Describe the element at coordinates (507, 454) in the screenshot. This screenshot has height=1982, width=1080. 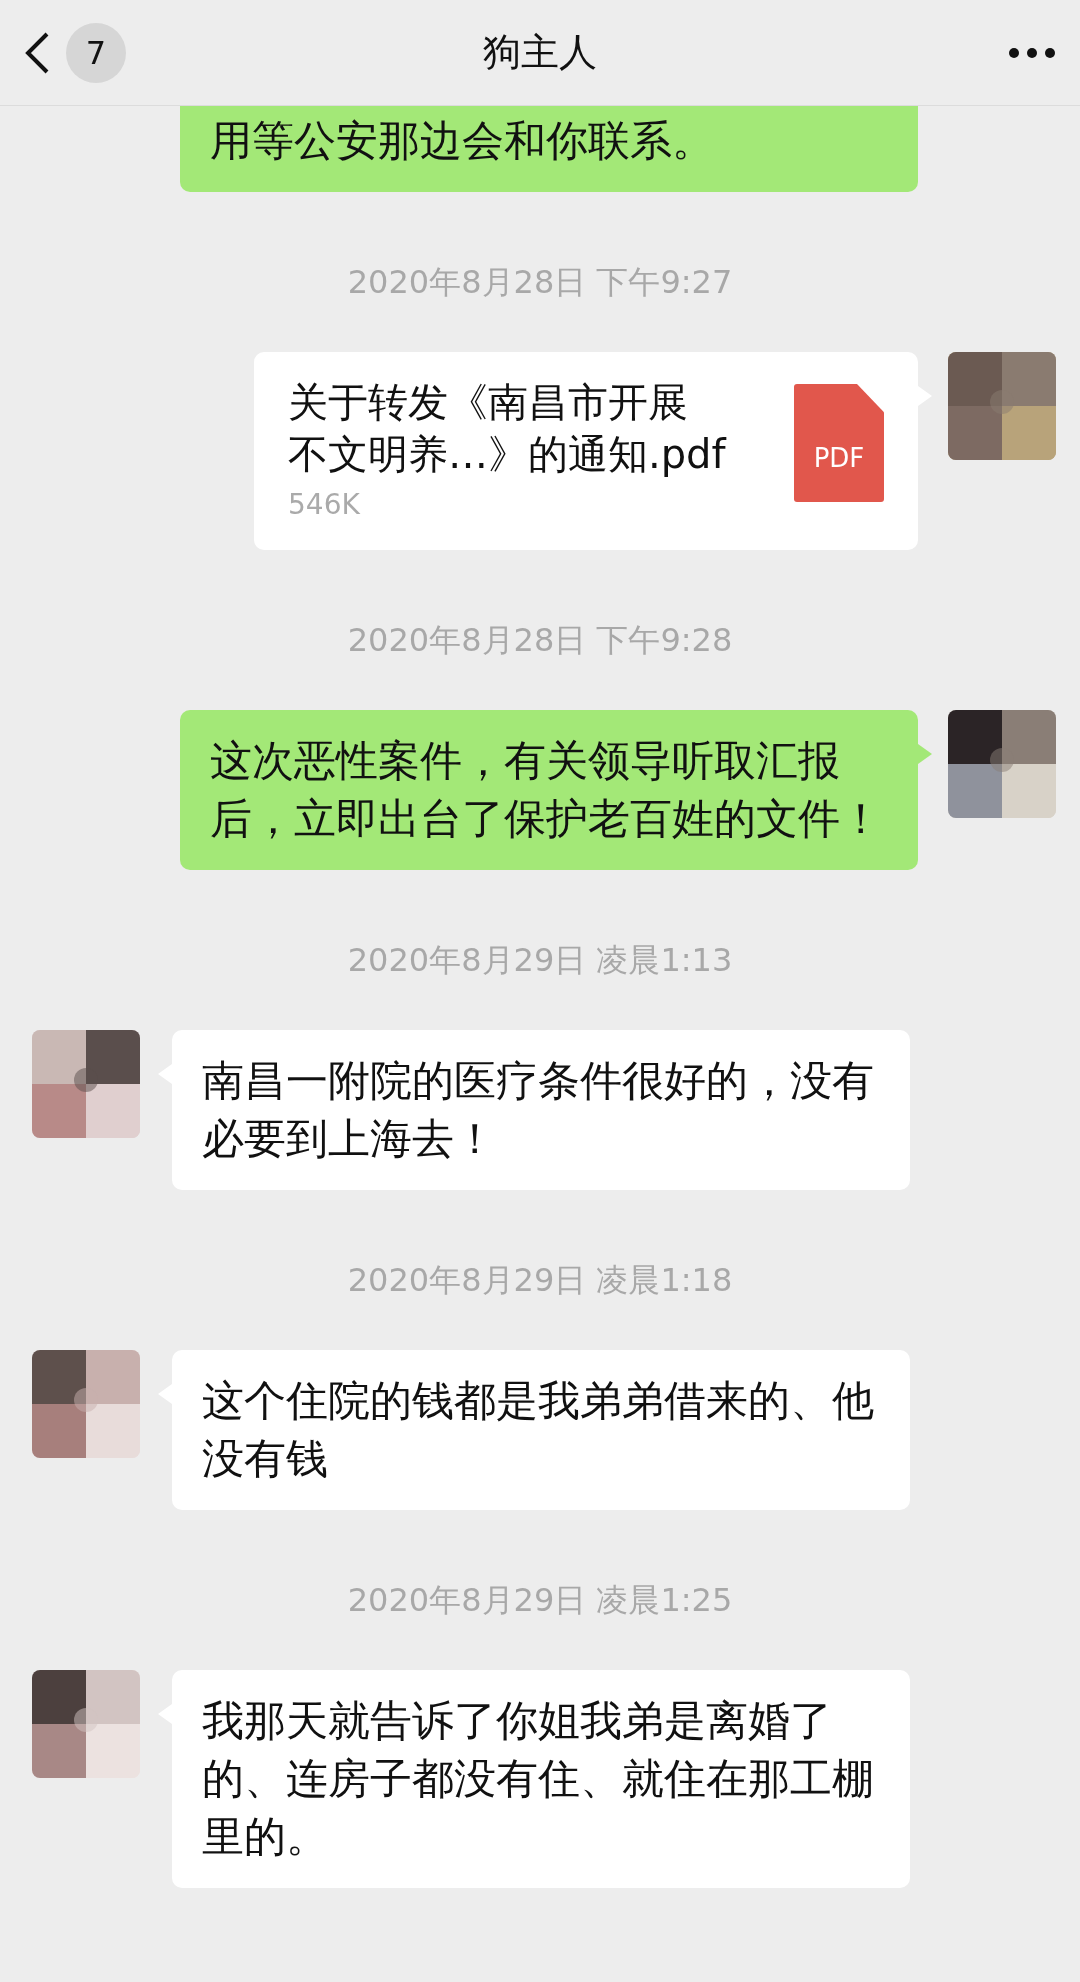
I see `file-name: 不文明养…》的通知.pdf` at that location.